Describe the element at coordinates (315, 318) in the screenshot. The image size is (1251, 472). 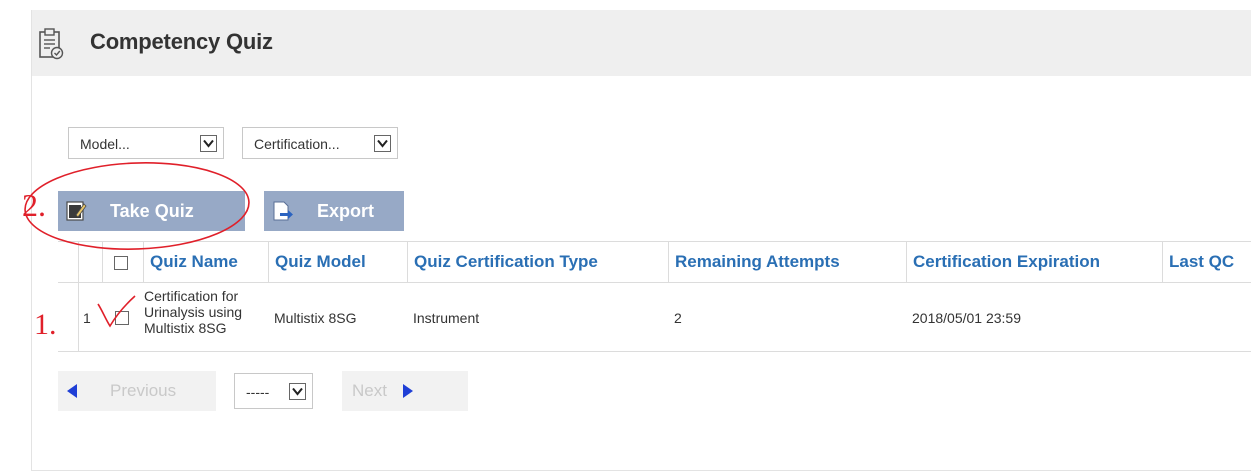
I see `quiz-model-cell: Multistix 8SG` at that location.